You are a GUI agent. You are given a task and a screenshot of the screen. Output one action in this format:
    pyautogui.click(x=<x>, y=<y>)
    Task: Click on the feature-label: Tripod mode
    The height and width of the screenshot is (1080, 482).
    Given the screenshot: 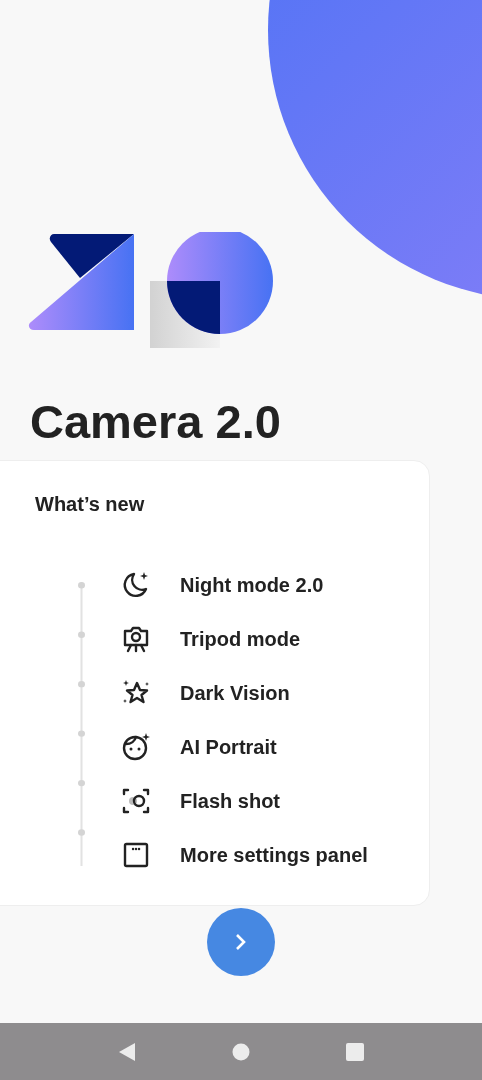 What is the action you would take?
    pyautogui.click(x=240, y=639)
    